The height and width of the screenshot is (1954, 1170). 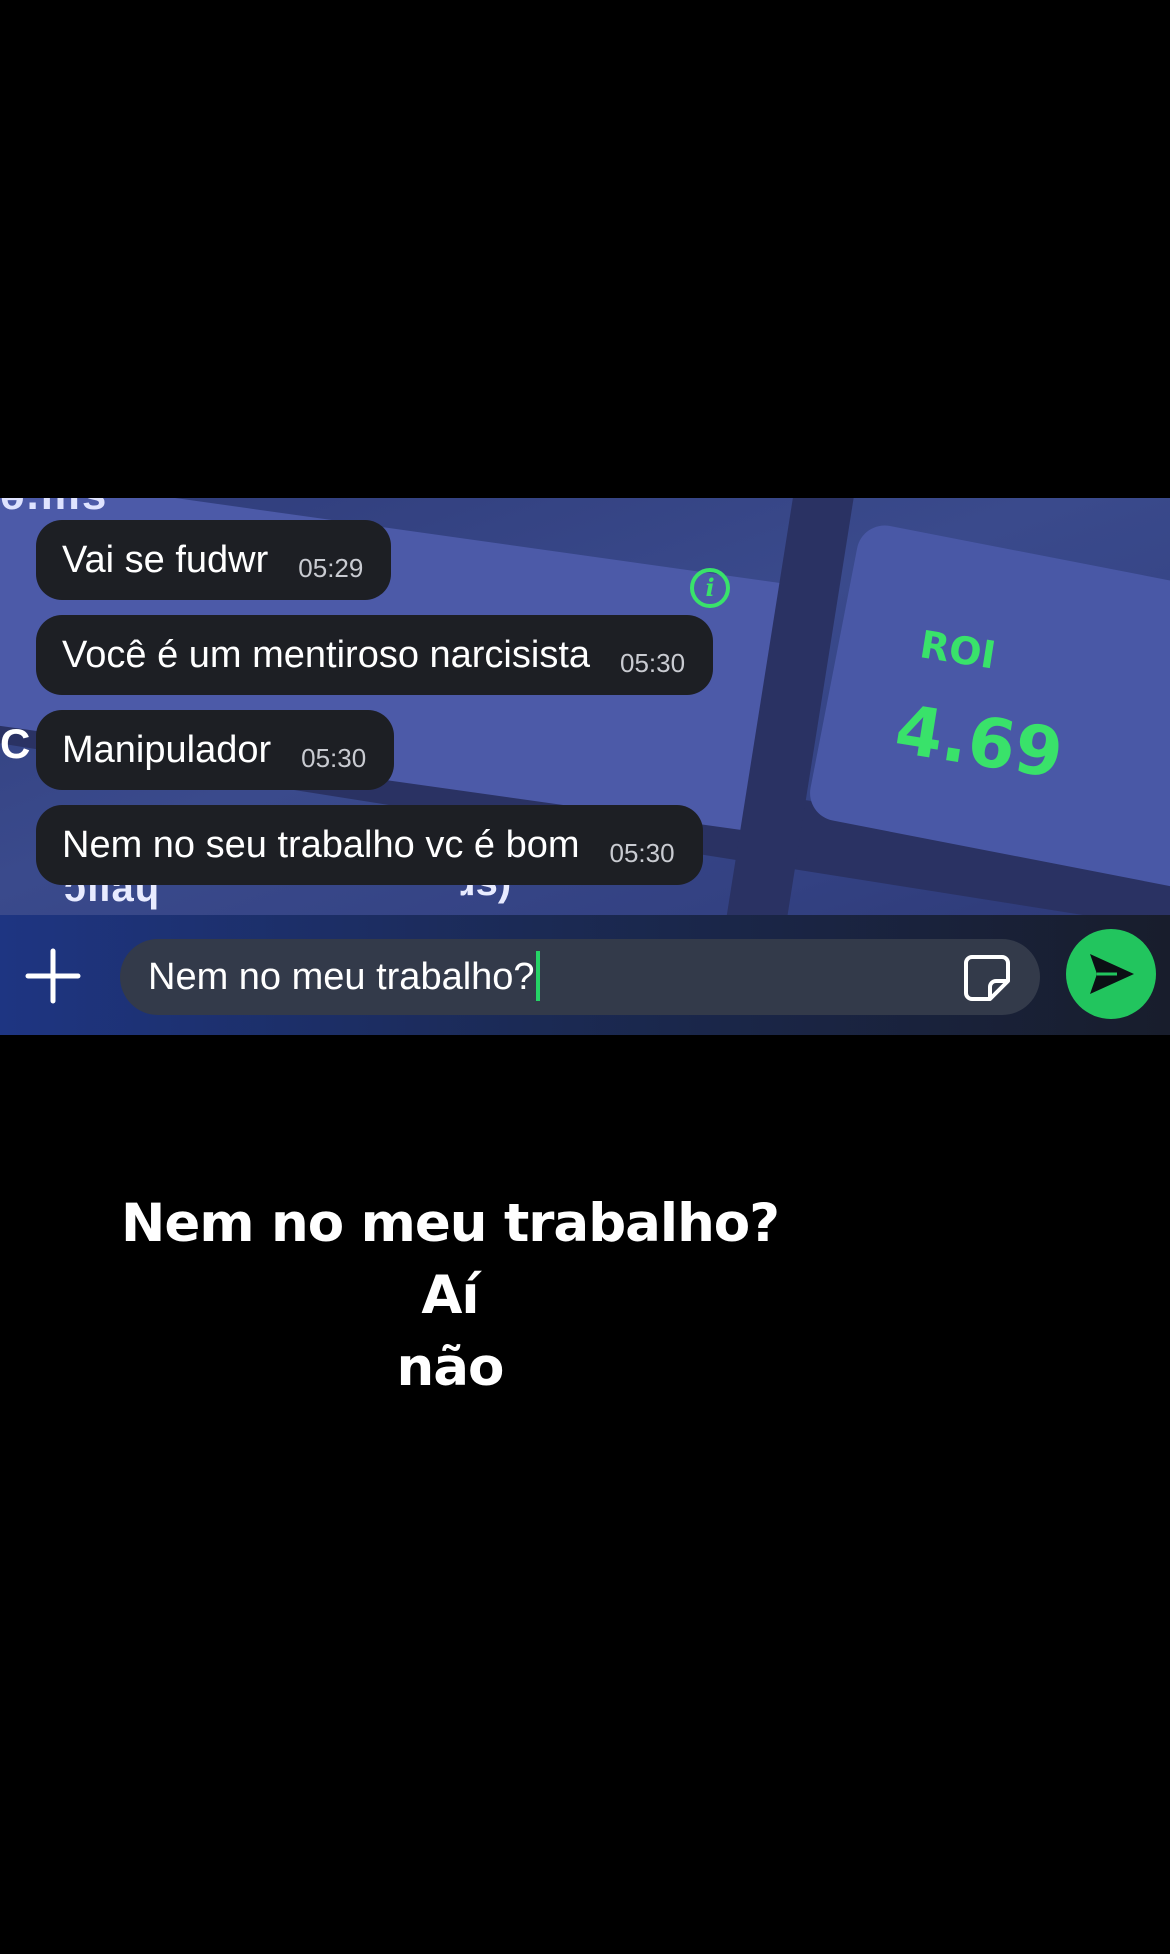 I want to click on text-caret, so click(x=537, y=975).